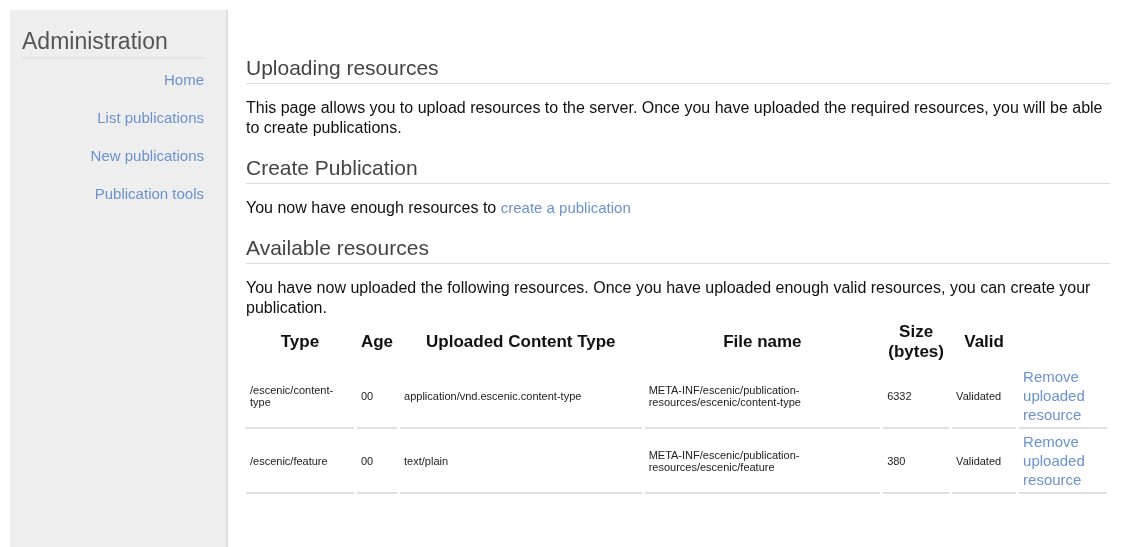  What do you see at coordinates (565, 207) in the screenshot?
I see `create-publication-link: create a publication` at bounding box center [565, 207].